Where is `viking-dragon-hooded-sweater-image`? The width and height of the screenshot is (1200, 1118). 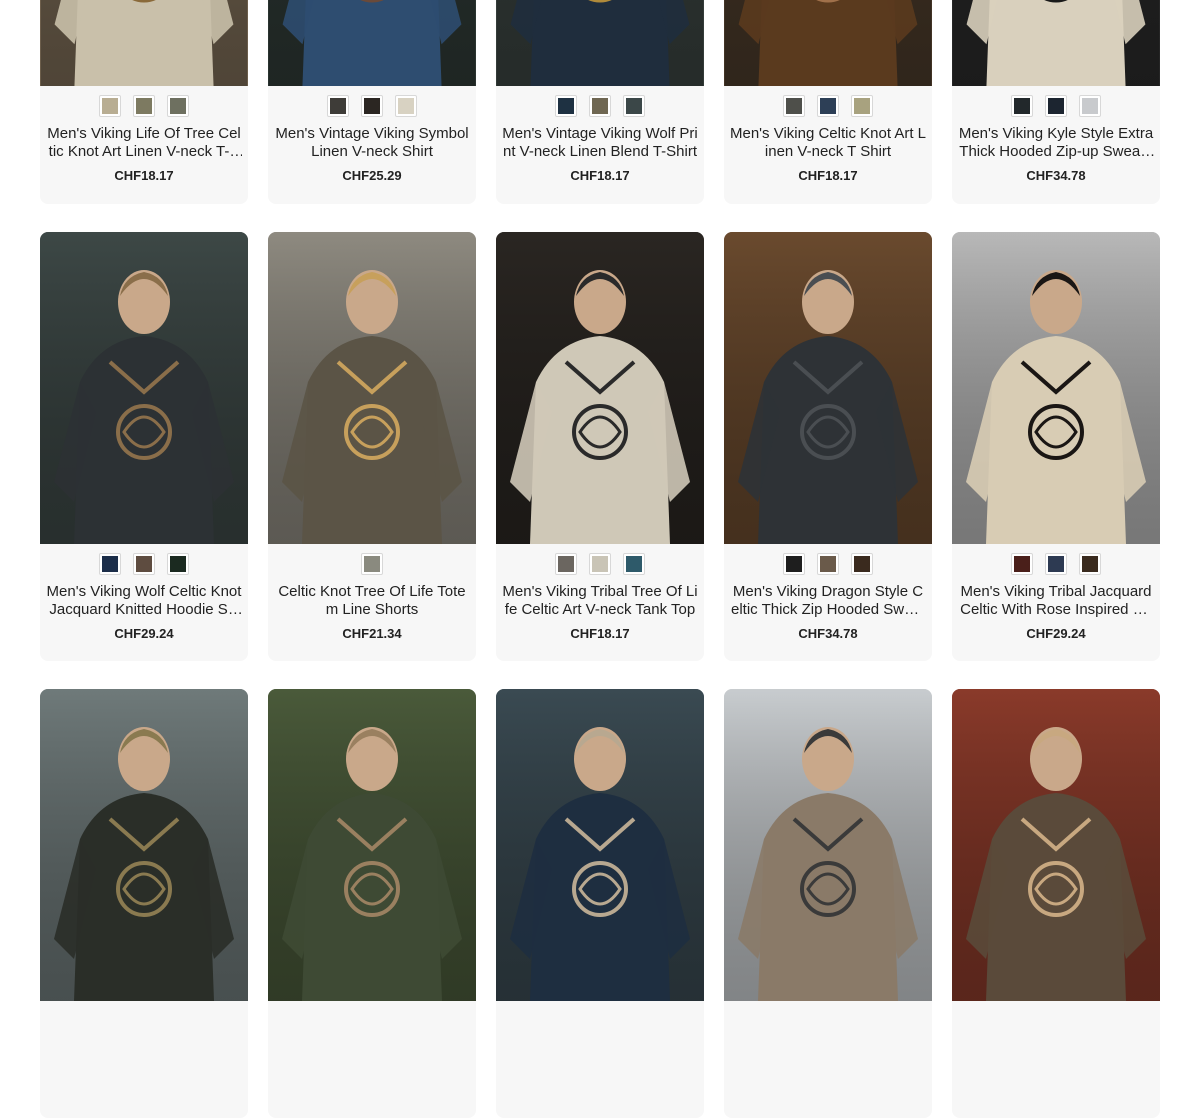
viking-dragon-hooded-sweater-image is located at coordinates (828, 388).